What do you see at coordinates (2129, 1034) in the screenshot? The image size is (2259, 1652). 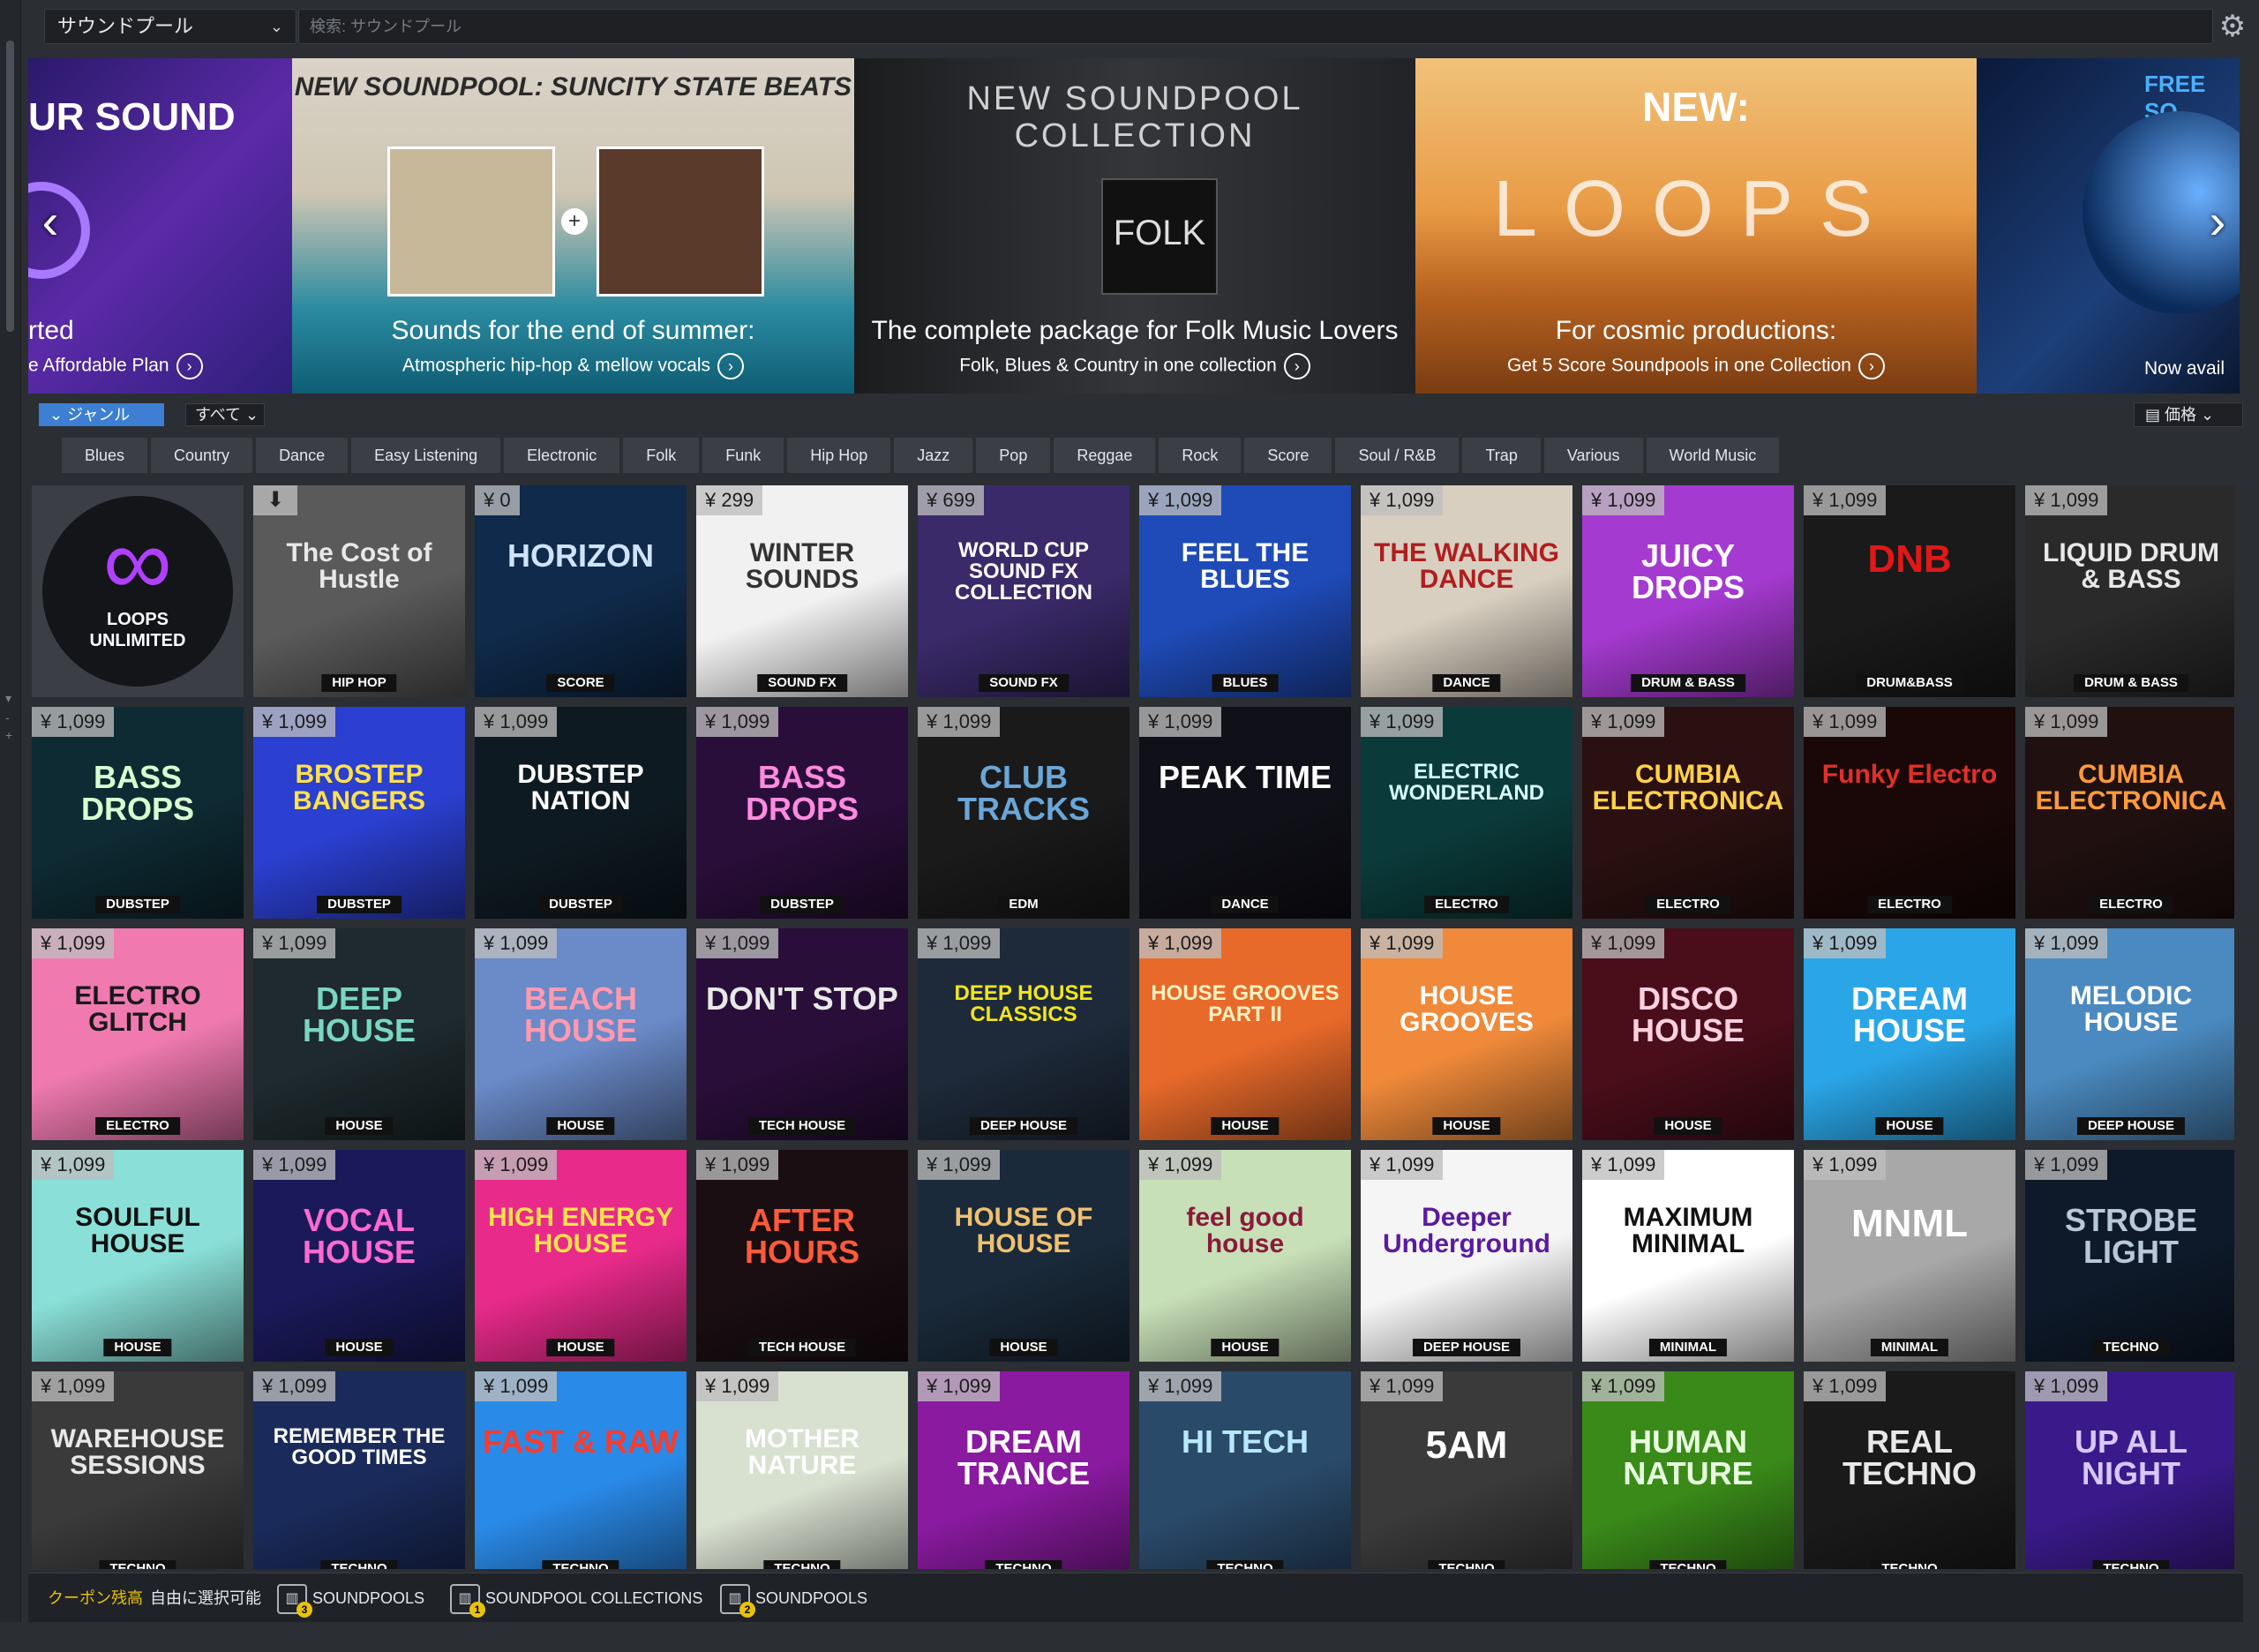 I see `soundpool-tile: ¥ 1,099 MELODIC HOUSE DEEP HOUSE` at bounding box center [2129, 1034].